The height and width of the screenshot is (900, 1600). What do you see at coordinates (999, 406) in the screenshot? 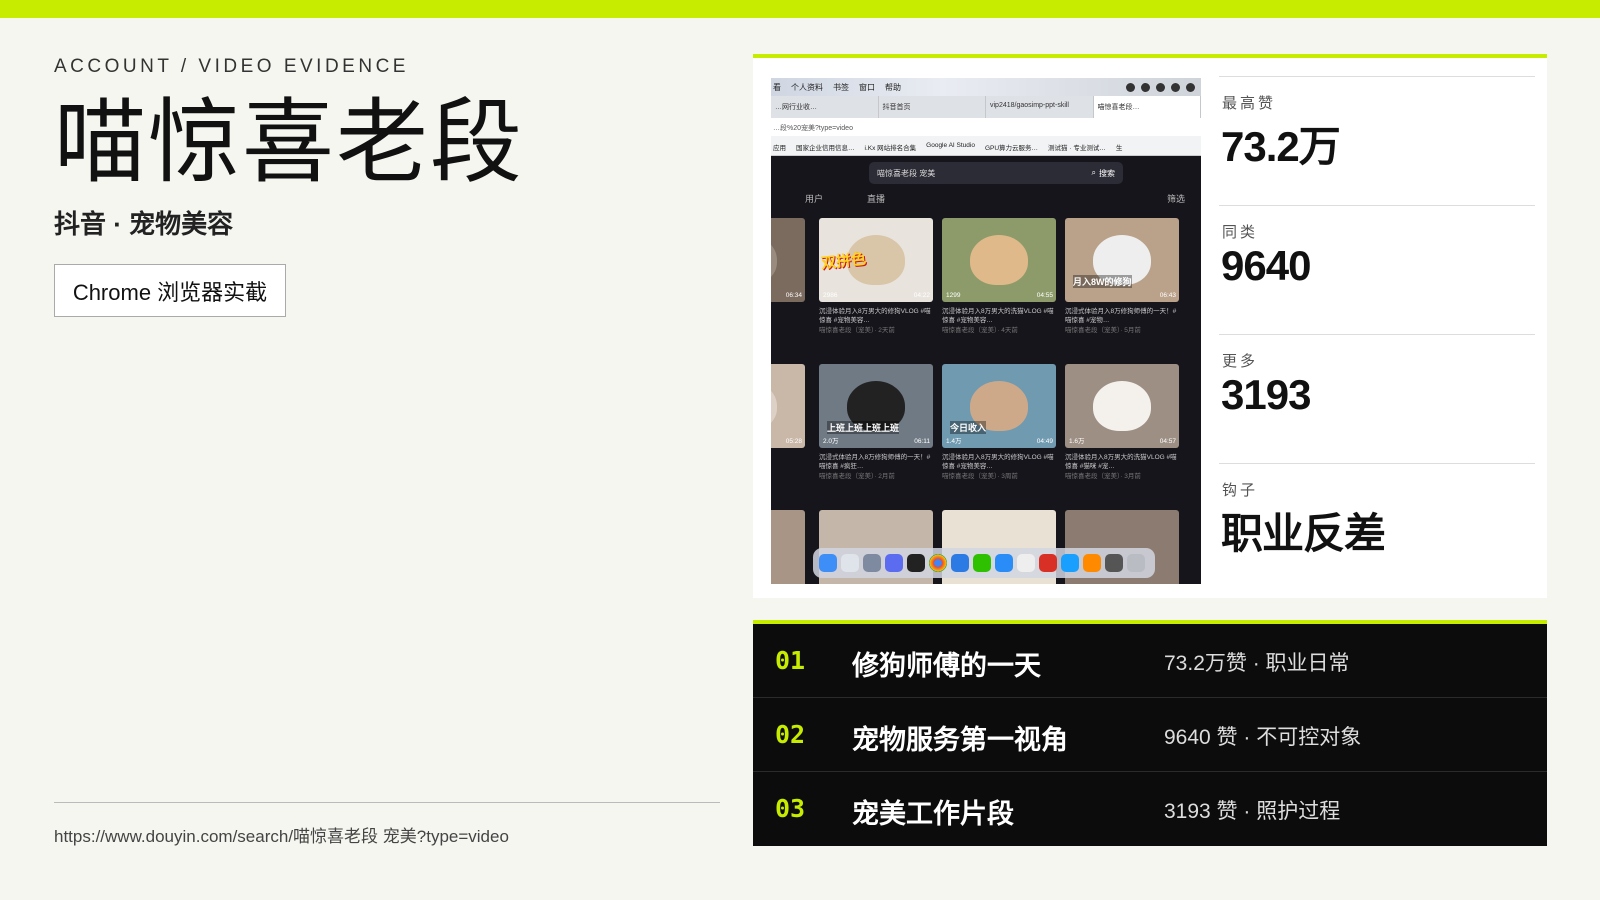
I see `video-thumbnail: 今日收入 1.4万 04:49` at bounding box center [999, 406].